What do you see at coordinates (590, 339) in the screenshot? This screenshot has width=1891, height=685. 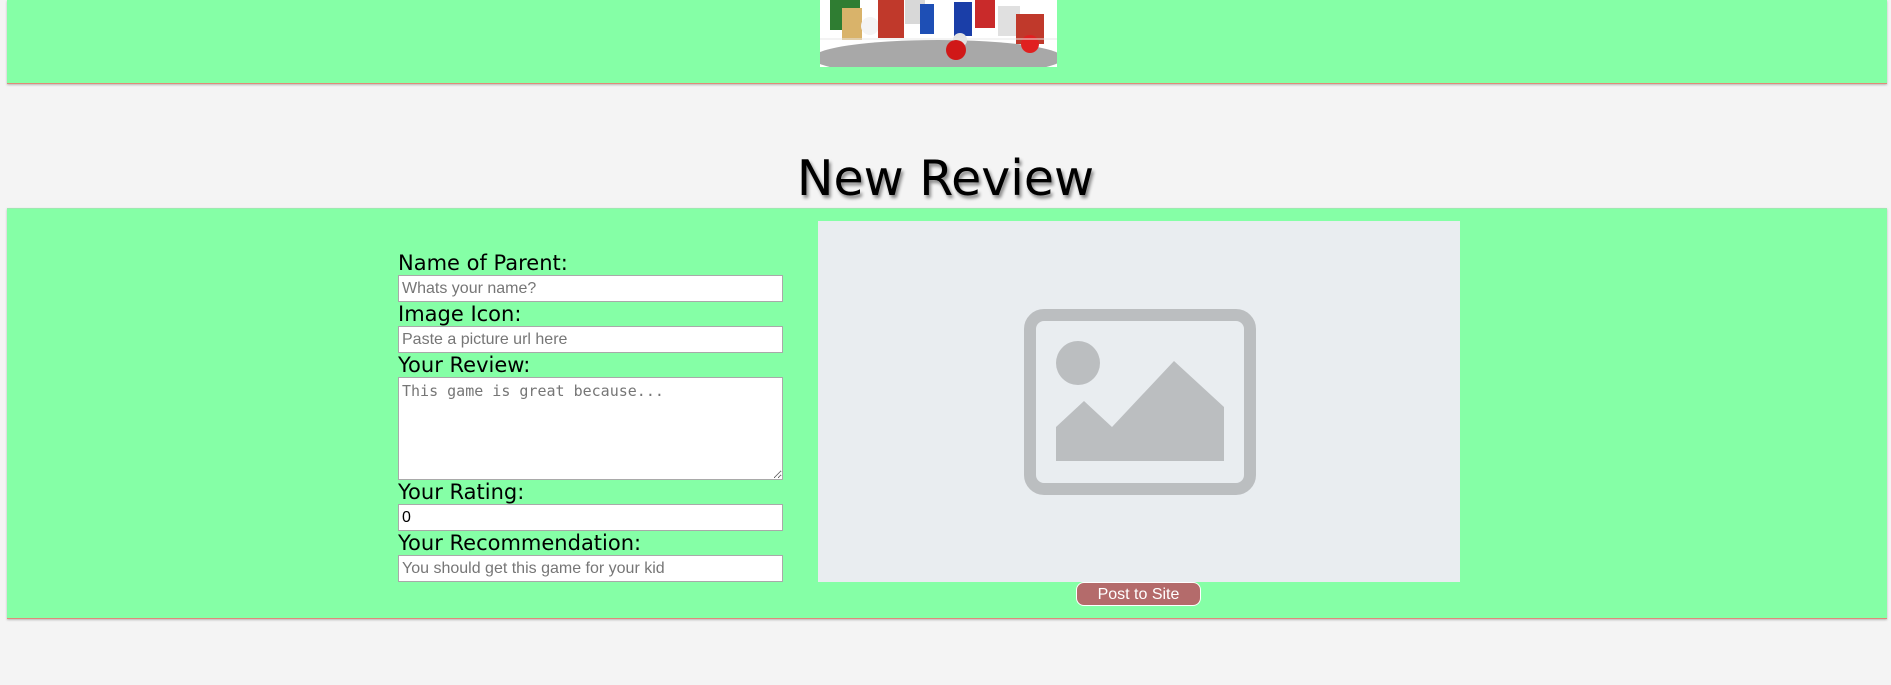 I see `image-icon-input` at bounding box center [590, 339].